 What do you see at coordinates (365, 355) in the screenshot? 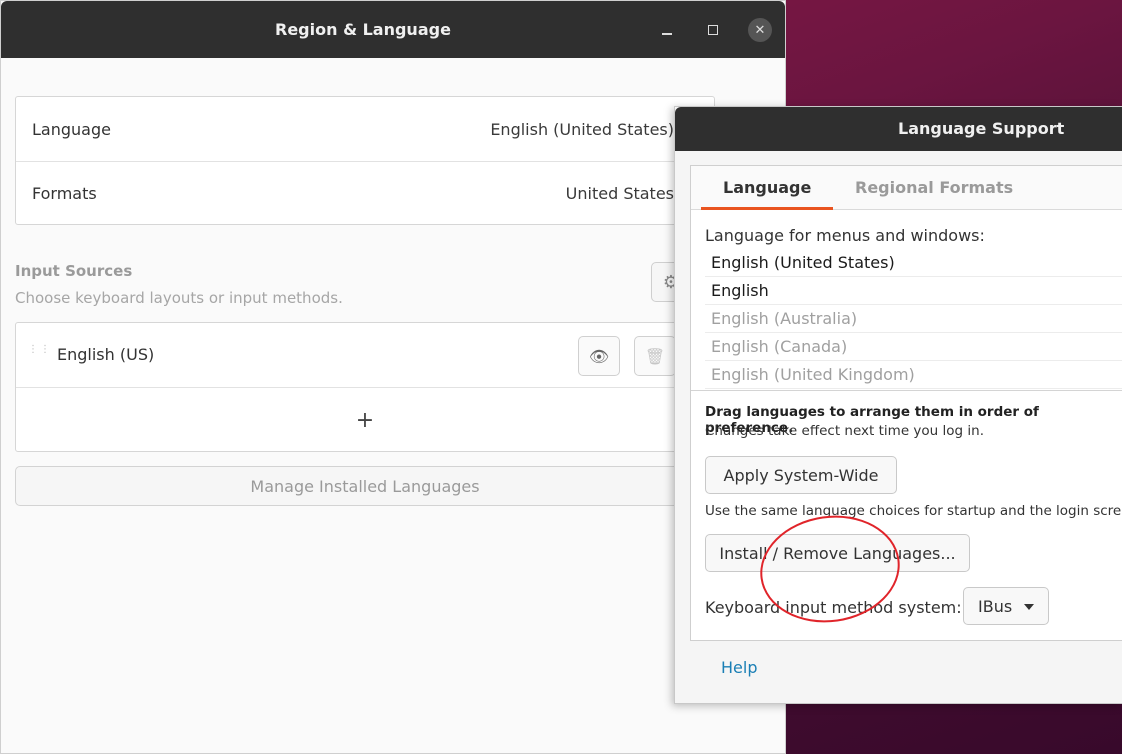
I see `input-source-row: ⋮⋮ English (US) 👁 🗑` at bounding box center [365, 355].